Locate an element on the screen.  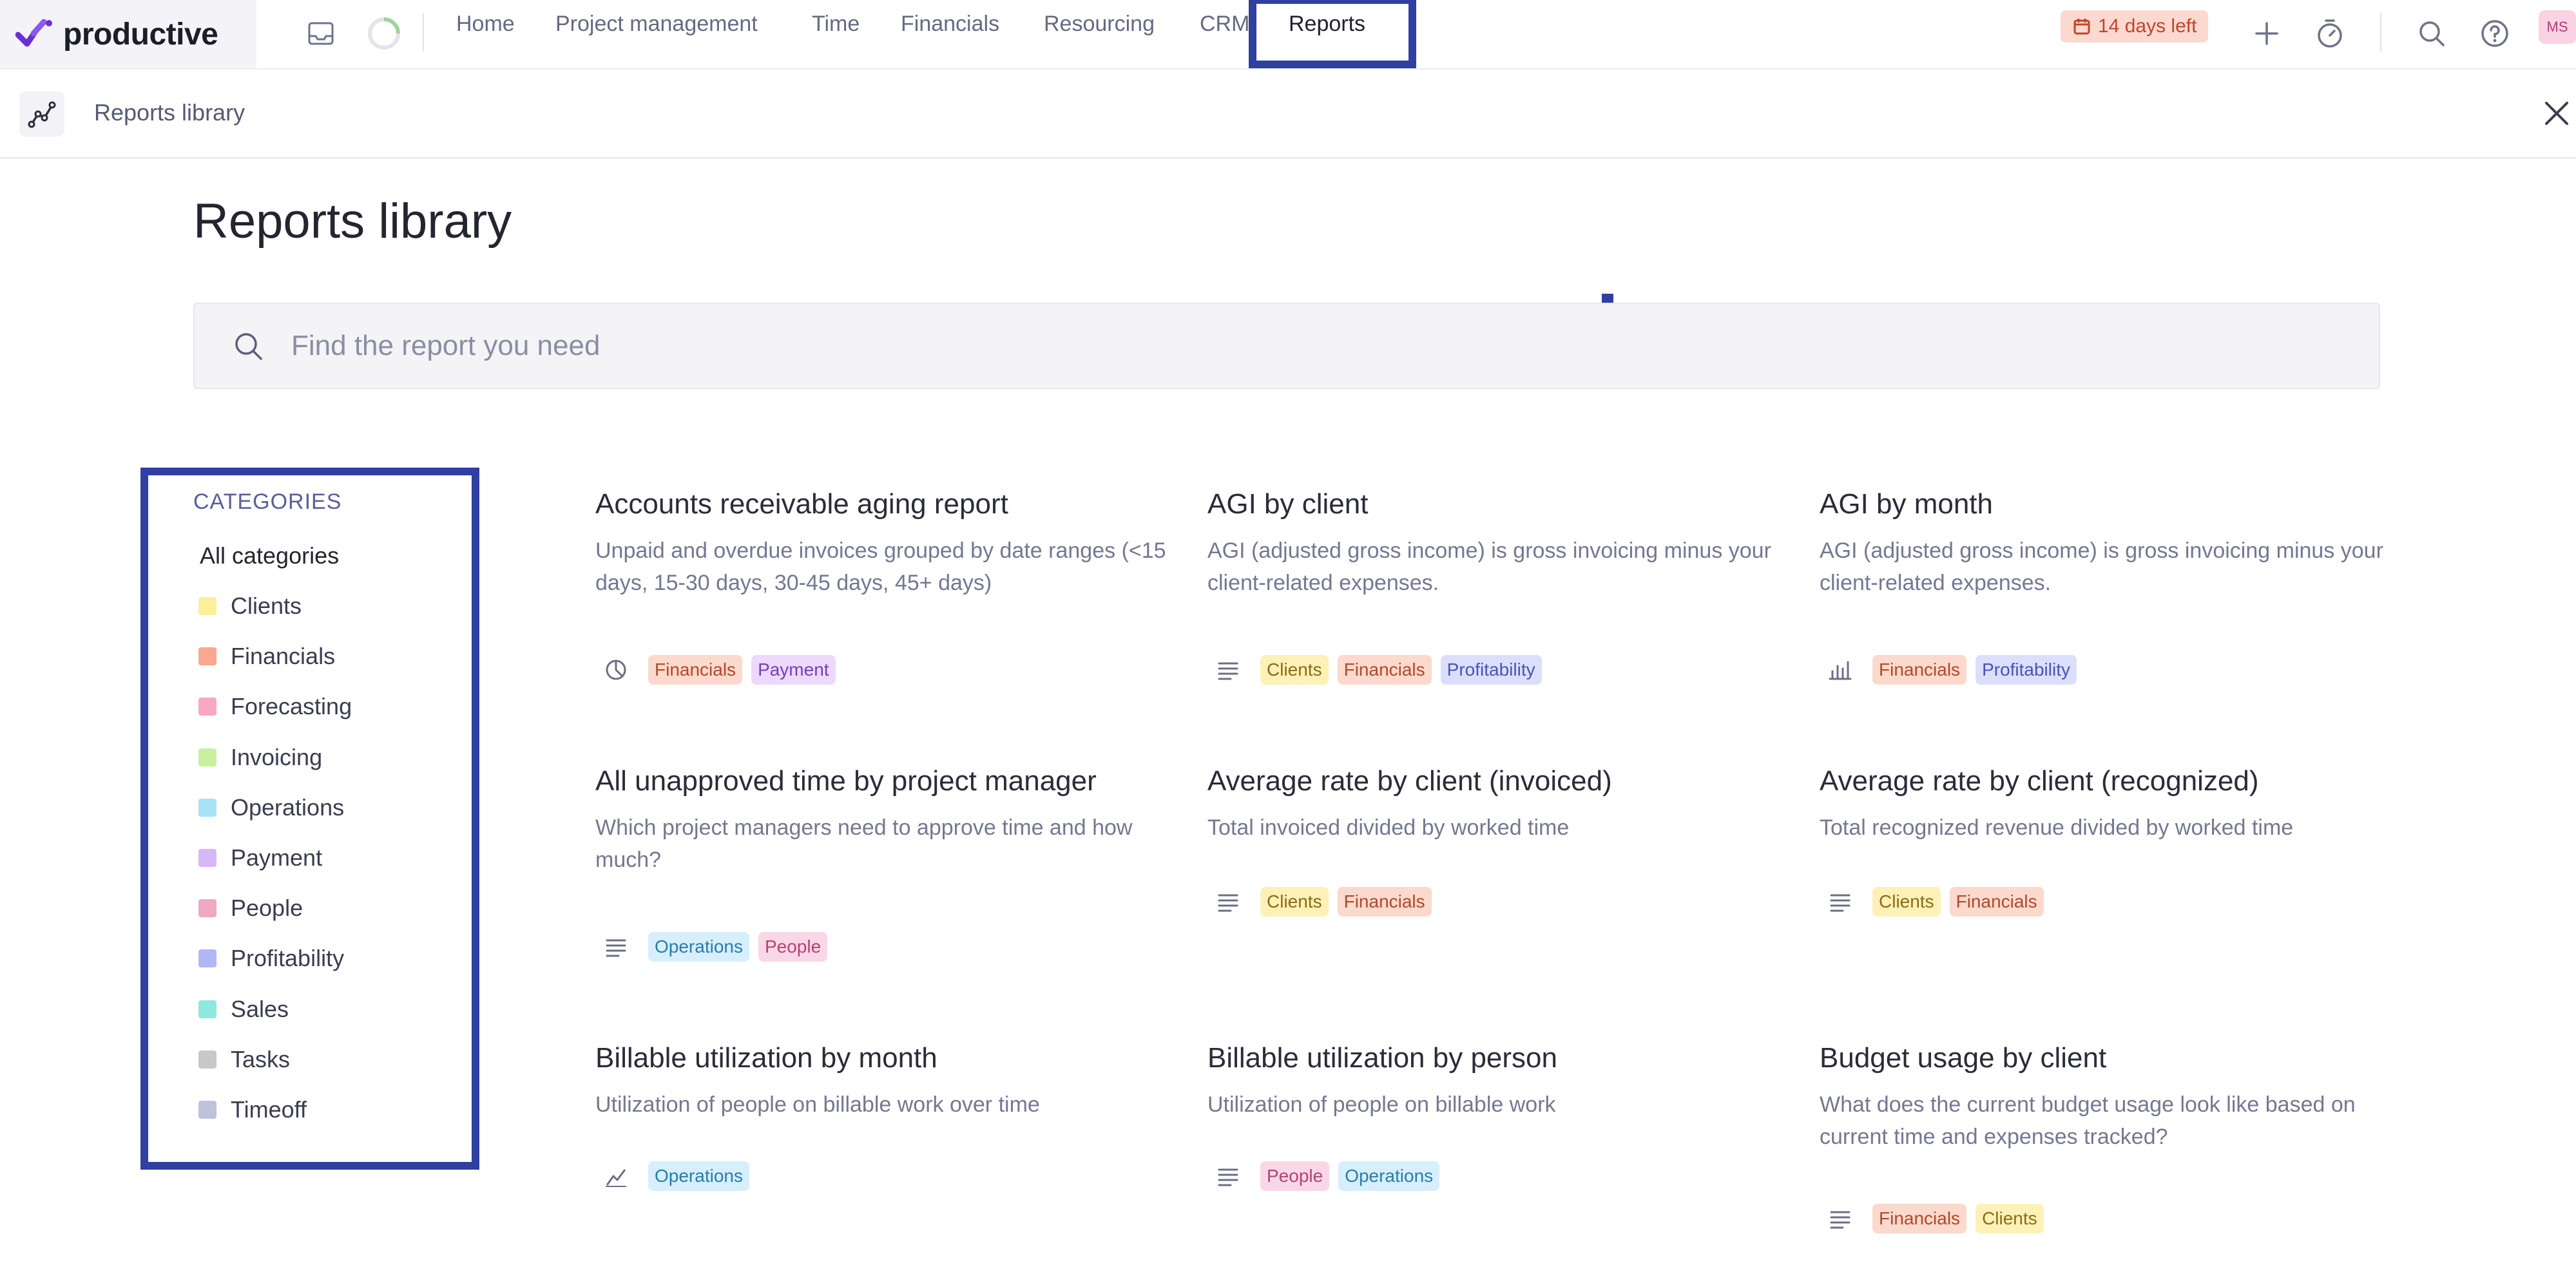
report-title: Average rate by client (recognized) is located at coordinates (2109, 781).